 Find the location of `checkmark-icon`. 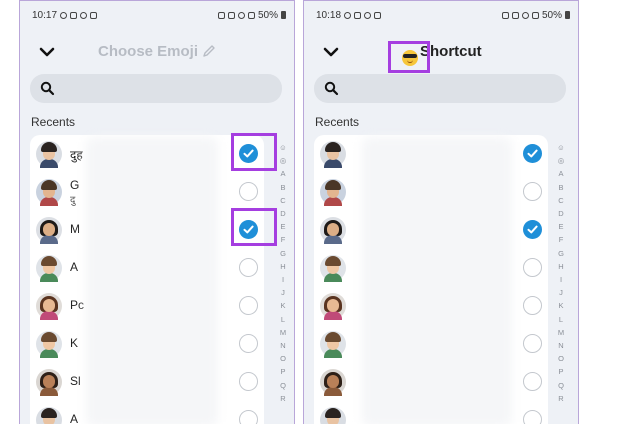

checkmark-icon is located at coordinates (532, 153).